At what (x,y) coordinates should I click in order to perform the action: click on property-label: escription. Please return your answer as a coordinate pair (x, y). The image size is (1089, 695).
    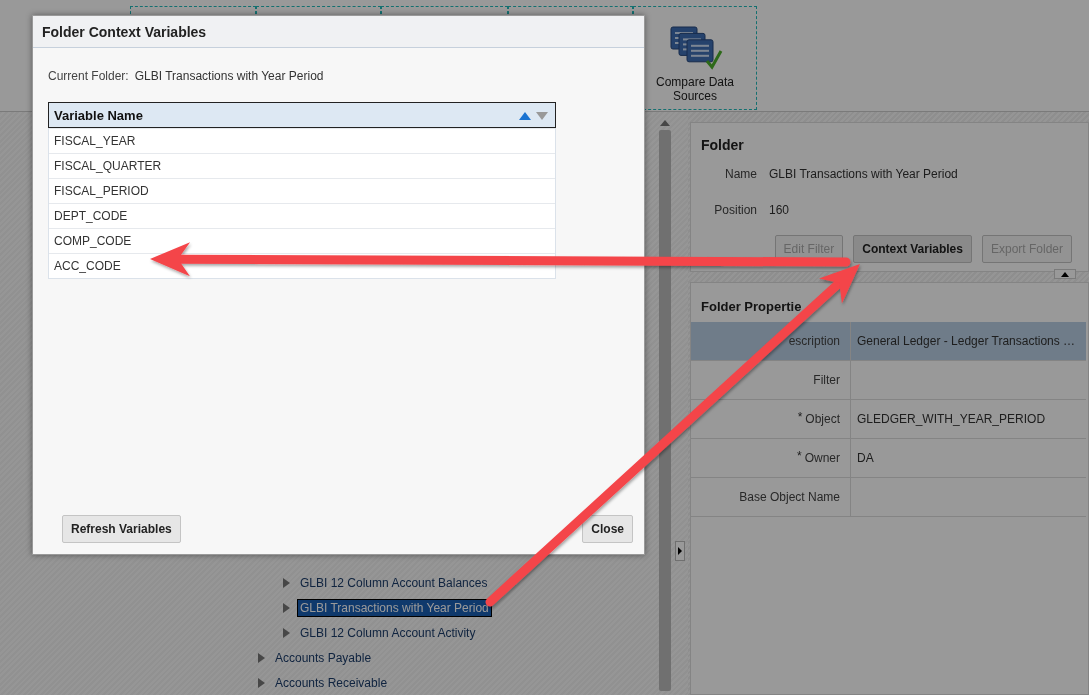
    Looking at the image, I should click on (814, 341).